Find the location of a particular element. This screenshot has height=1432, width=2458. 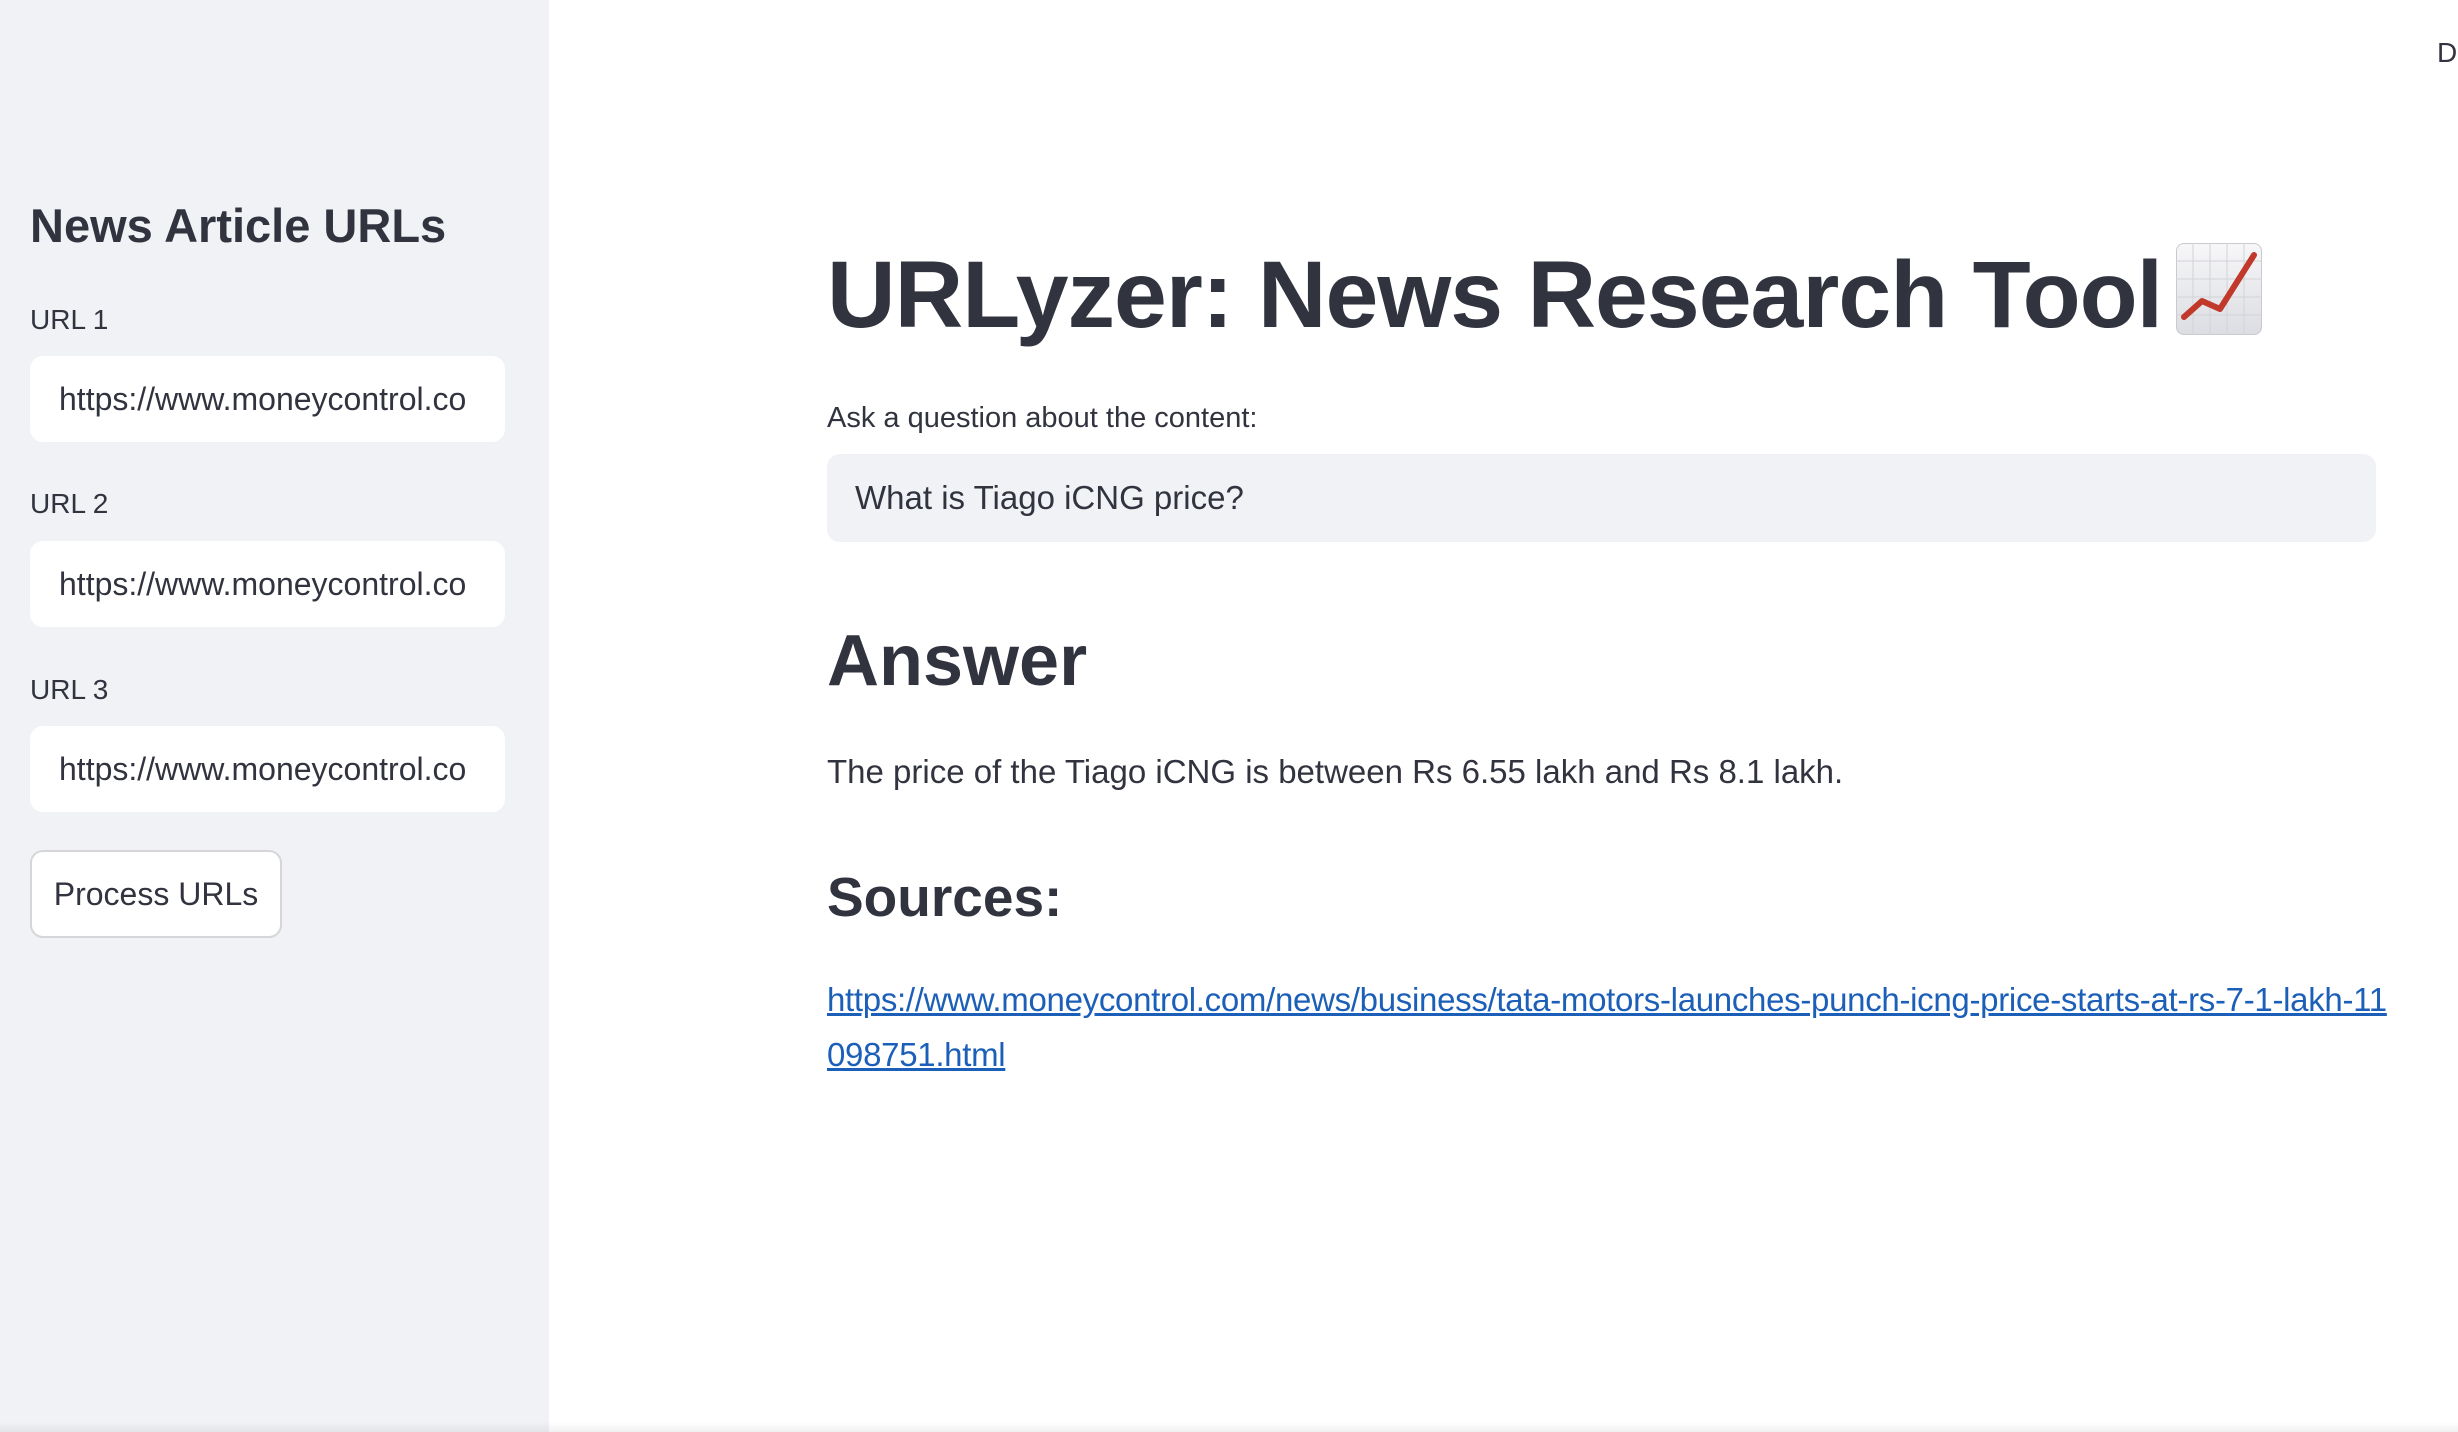

chart-increasing-icon is located at coordinates (2219, 289).